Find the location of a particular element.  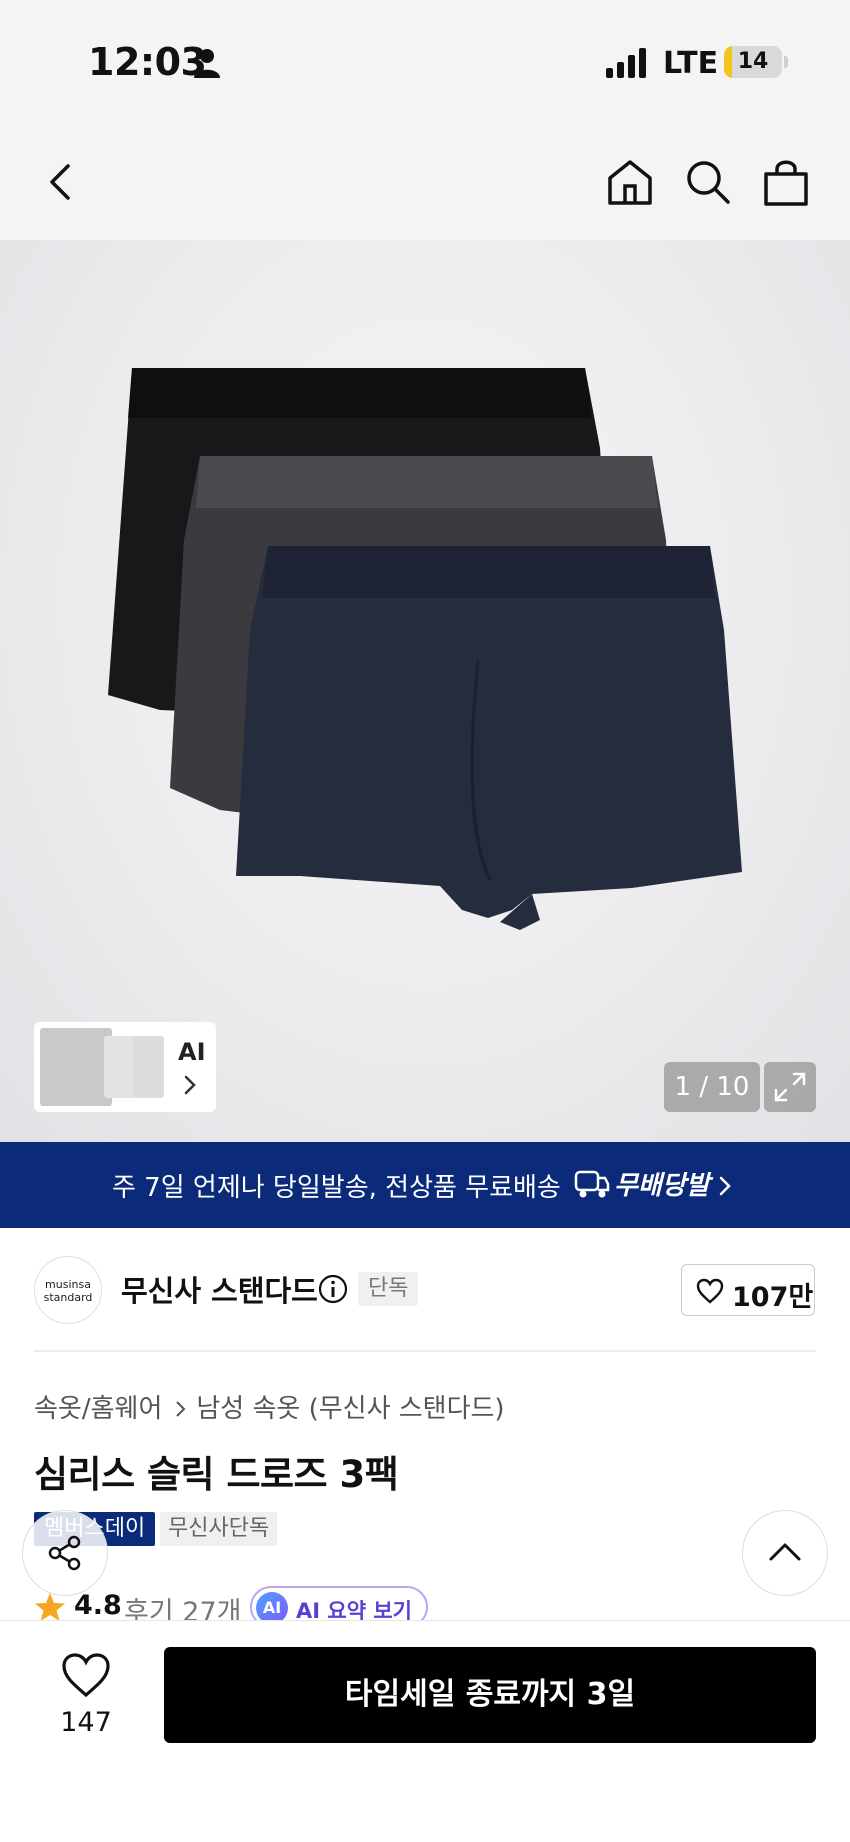

brand-name: 무신사 스탠다드 is located at coordinates (219, 1289).